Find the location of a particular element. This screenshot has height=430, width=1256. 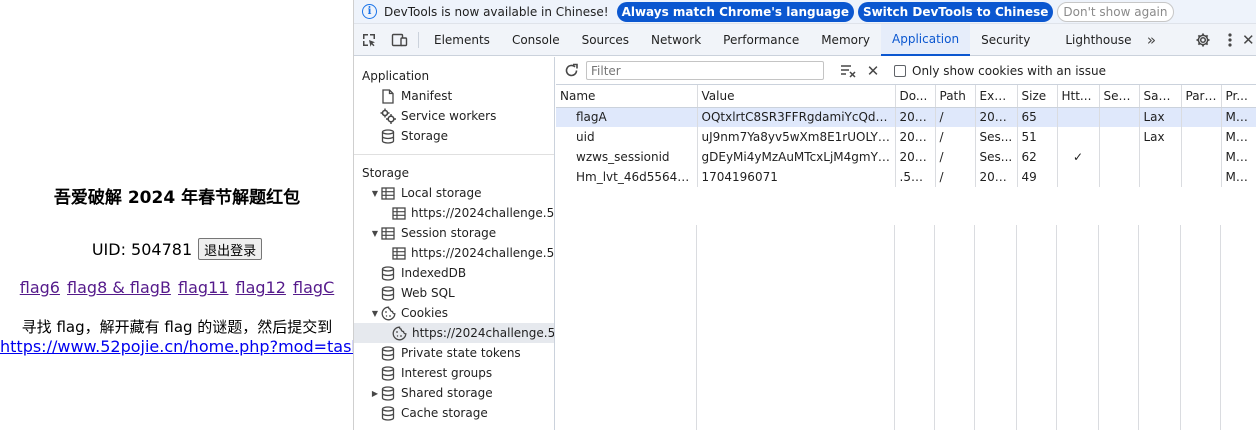

tab-lighthouse: Lighthouse is located at coordinates (1091, 40).